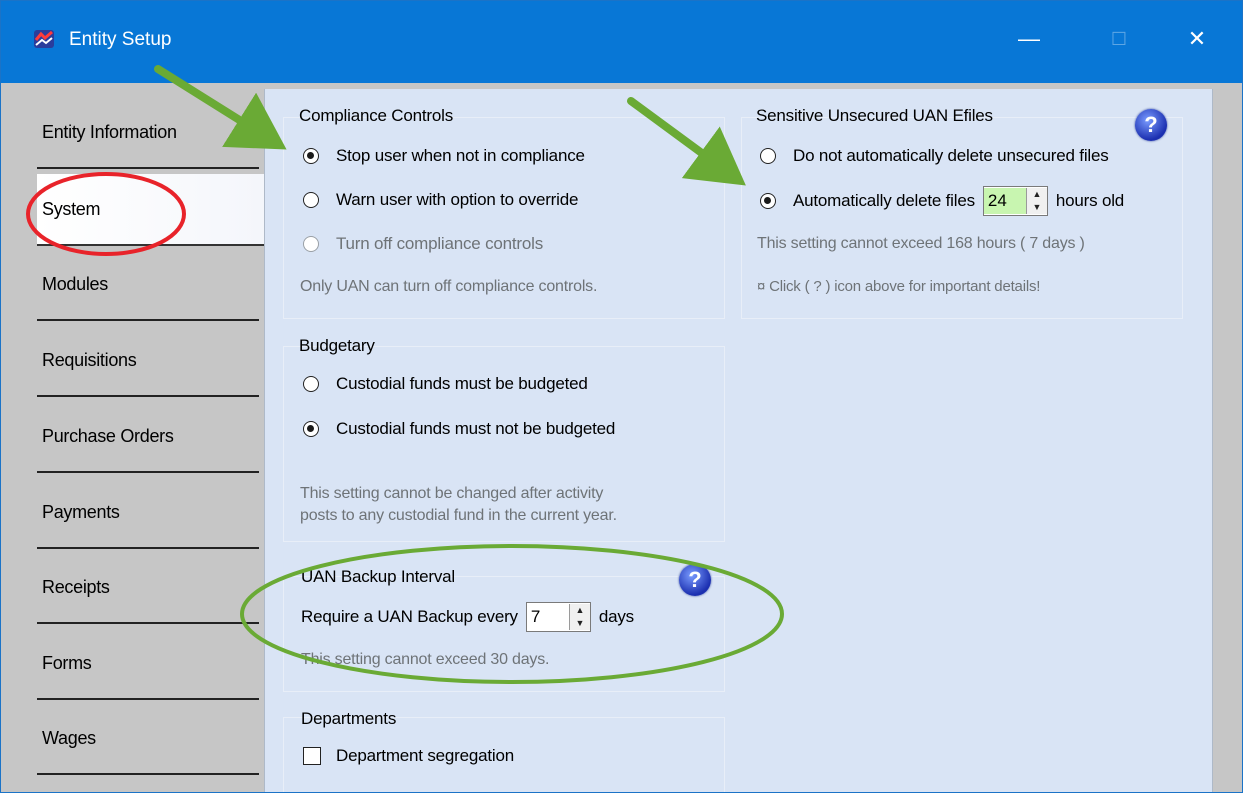  Describe the element at coordinates (220, 107) in the screenshot. I see `green-arrow-compliance` at that location.